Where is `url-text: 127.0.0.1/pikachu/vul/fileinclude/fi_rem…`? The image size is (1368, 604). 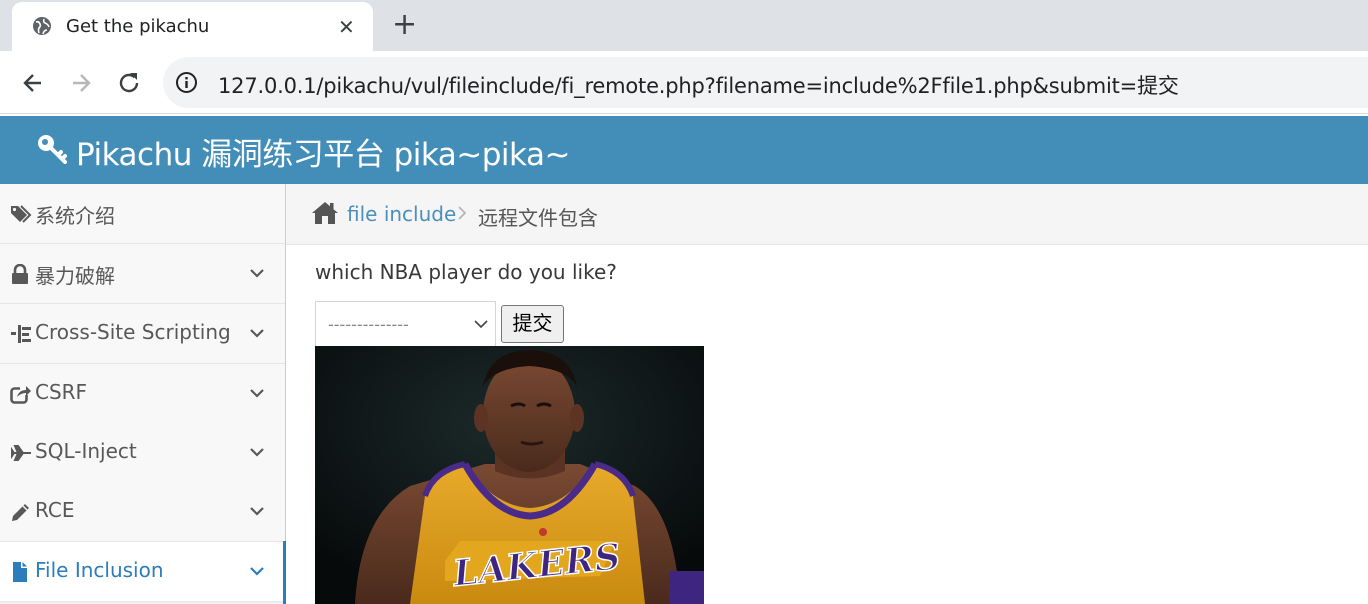 url-text: 127.0.0.1/pikachu/vul/fileinclude/fi_rem… is located at coordinates (698, 85).